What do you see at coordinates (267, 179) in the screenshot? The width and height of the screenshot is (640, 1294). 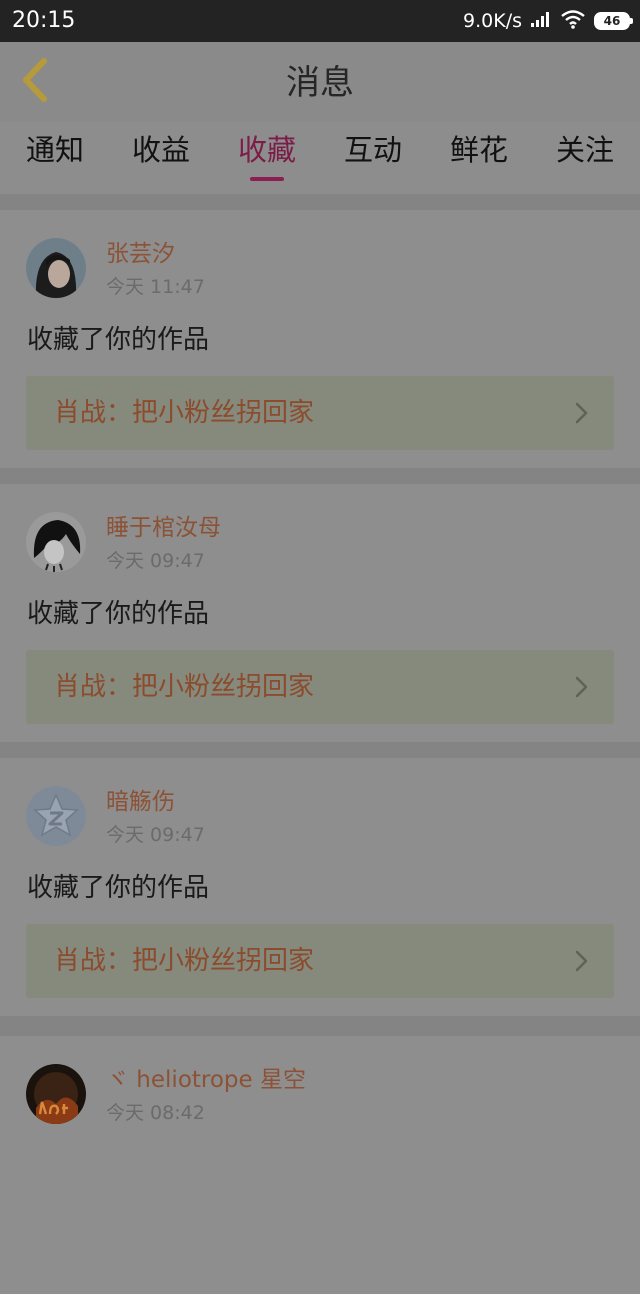 I see `active-tab-indicator` at bounding box center [267, 179].